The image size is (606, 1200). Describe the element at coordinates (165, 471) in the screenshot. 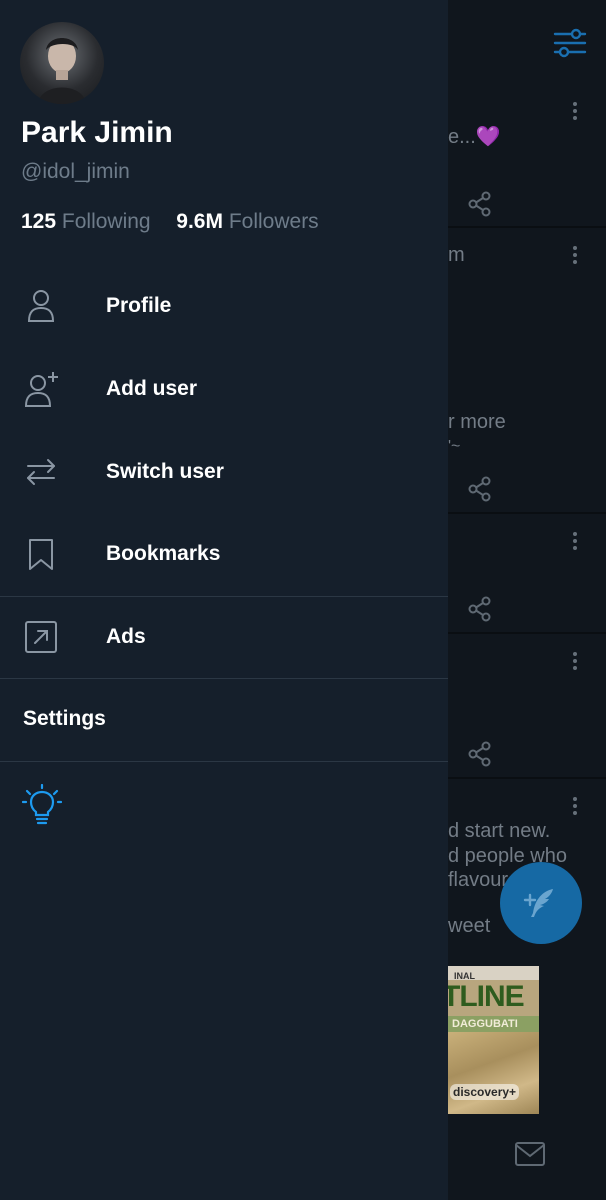

I see `menu-label: Switch user` at that location.